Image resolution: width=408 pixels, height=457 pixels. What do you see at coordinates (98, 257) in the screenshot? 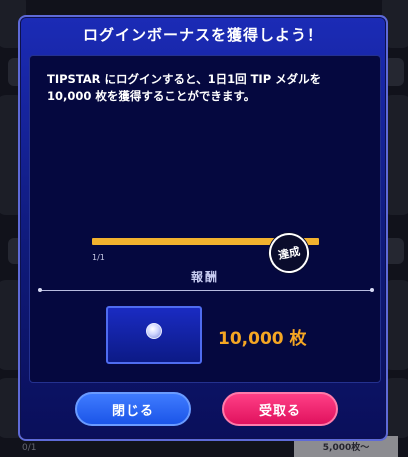
I see `progress-count: 1/1` at bounding box center [98, 257].